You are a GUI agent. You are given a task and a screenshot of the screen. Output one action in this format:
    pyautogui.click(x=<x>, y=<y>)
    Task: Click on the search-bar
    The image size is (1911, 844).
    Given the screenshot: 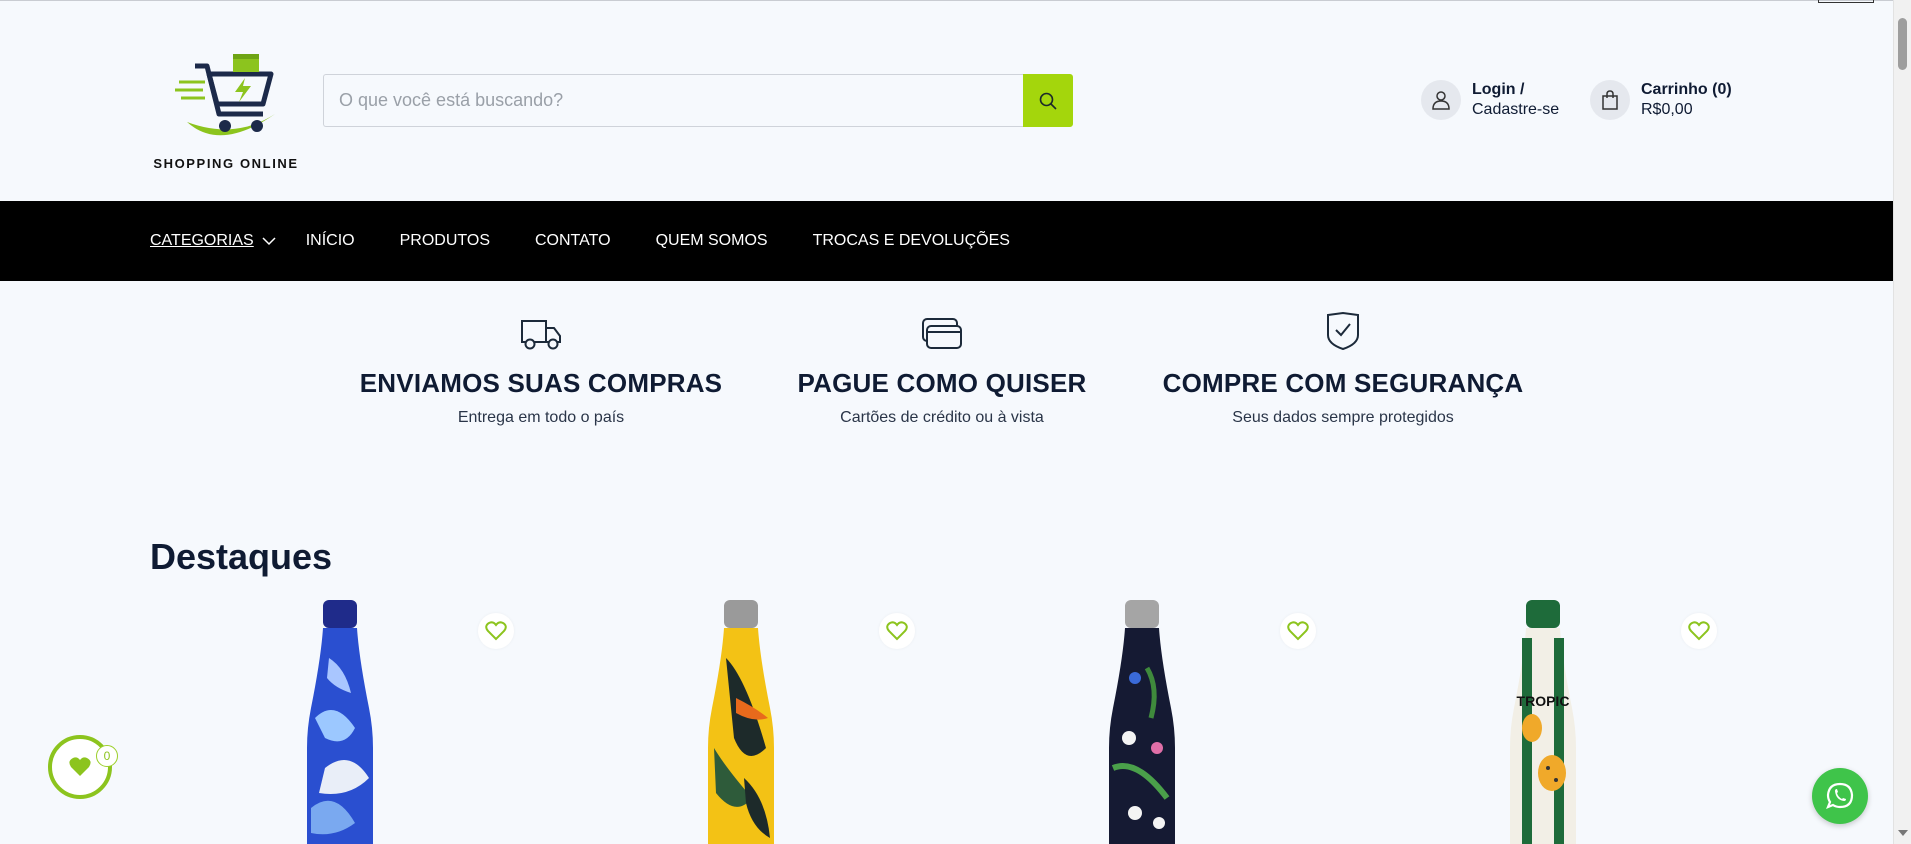 What is the action you would take?
    pyautogui.click(x=698, y=100)
    